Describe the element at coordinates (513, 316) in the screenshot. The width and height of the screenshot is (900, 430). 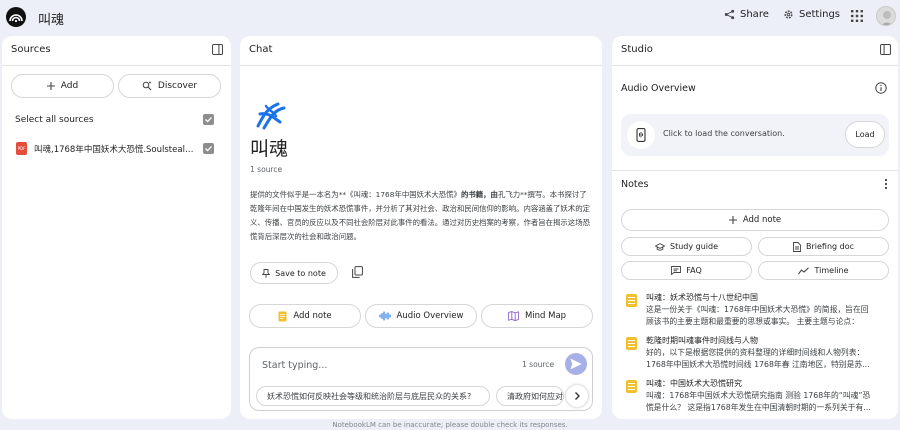
I see `mind-map-icon` at that location.